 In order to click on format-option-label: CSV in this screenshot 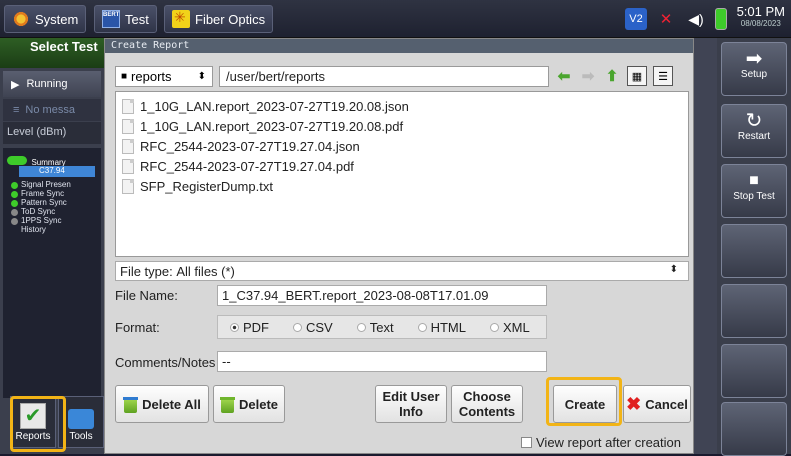, I will do `click(319, 327)`.